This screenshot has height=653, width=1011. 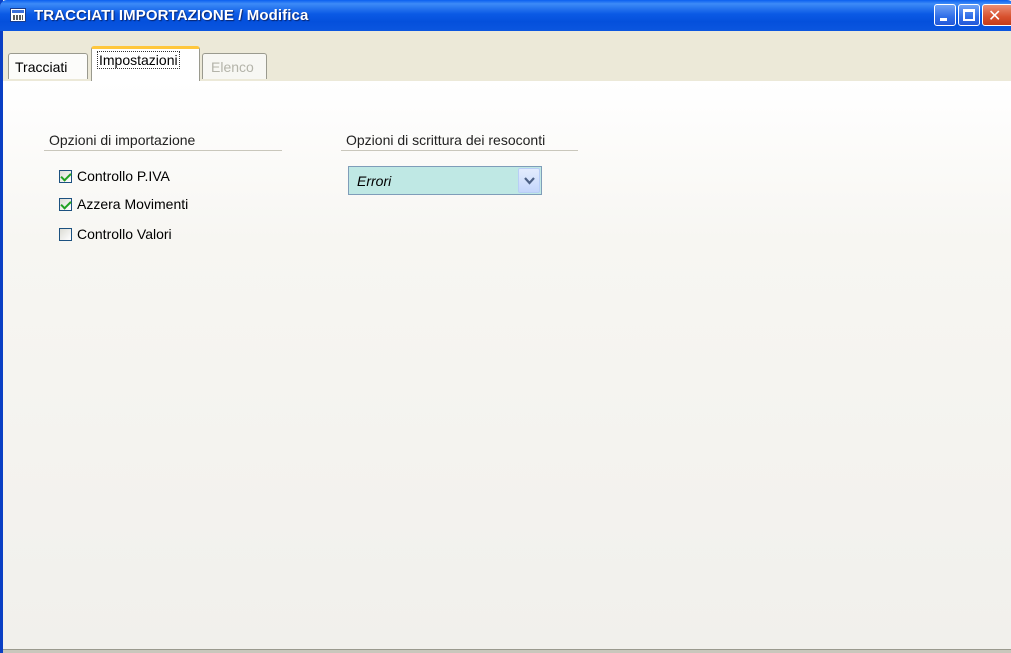 What do you see at coordinates (374, 181) in the screenshot?
I see `report-mode-value: Errori` at bounding box center [374, 181].